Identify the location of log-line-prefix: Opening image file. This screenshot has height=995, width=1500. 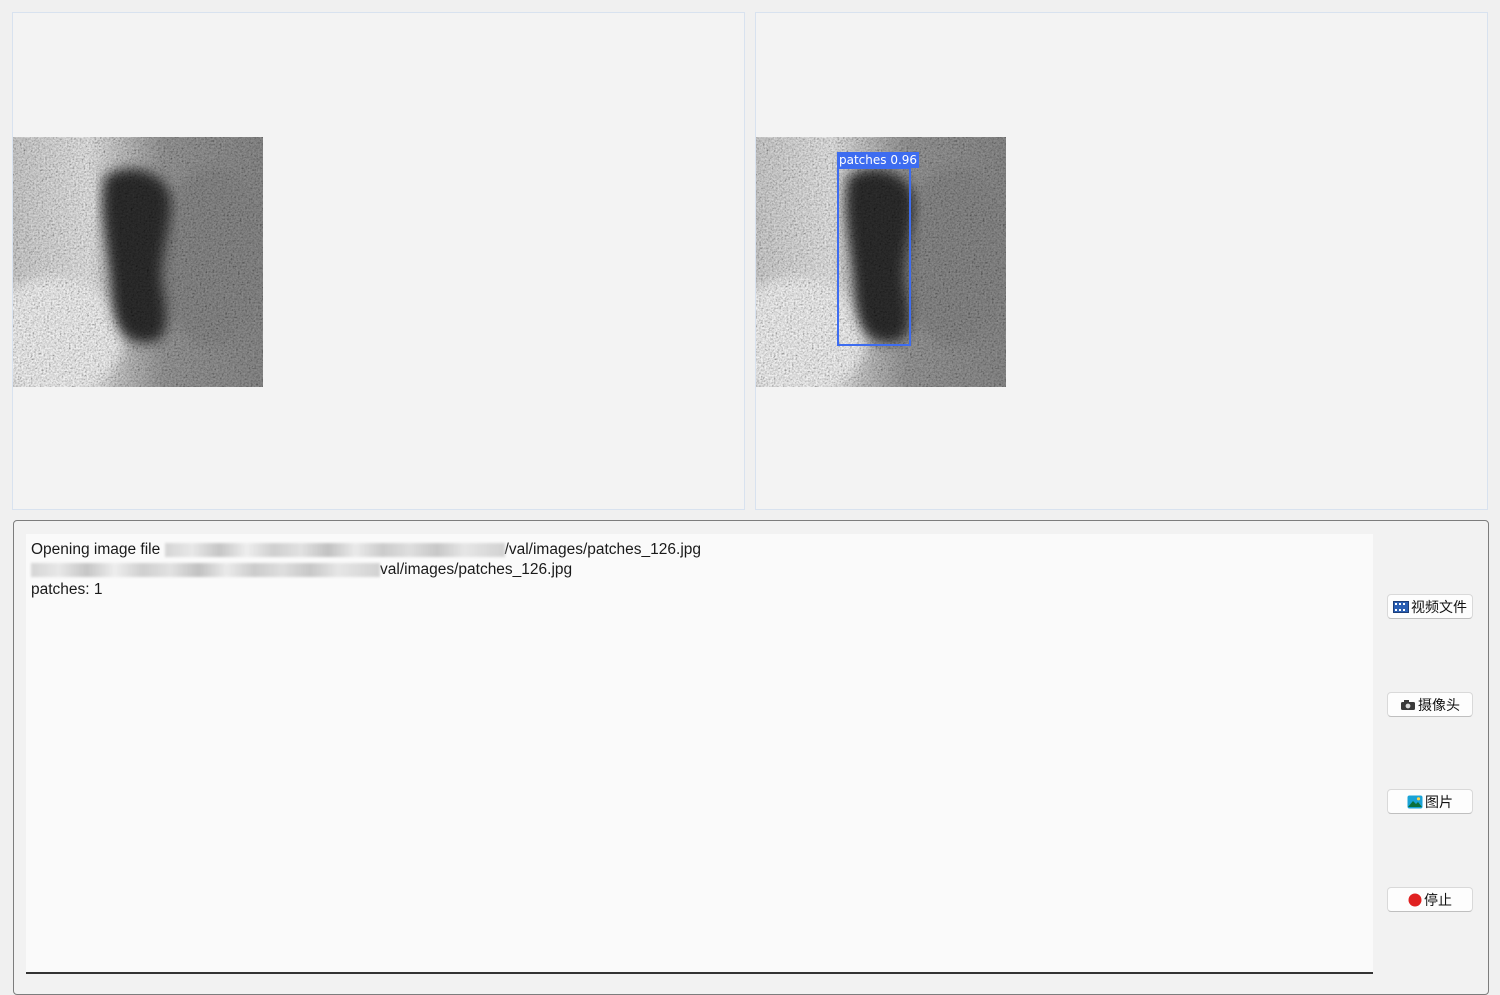
(96, 549).